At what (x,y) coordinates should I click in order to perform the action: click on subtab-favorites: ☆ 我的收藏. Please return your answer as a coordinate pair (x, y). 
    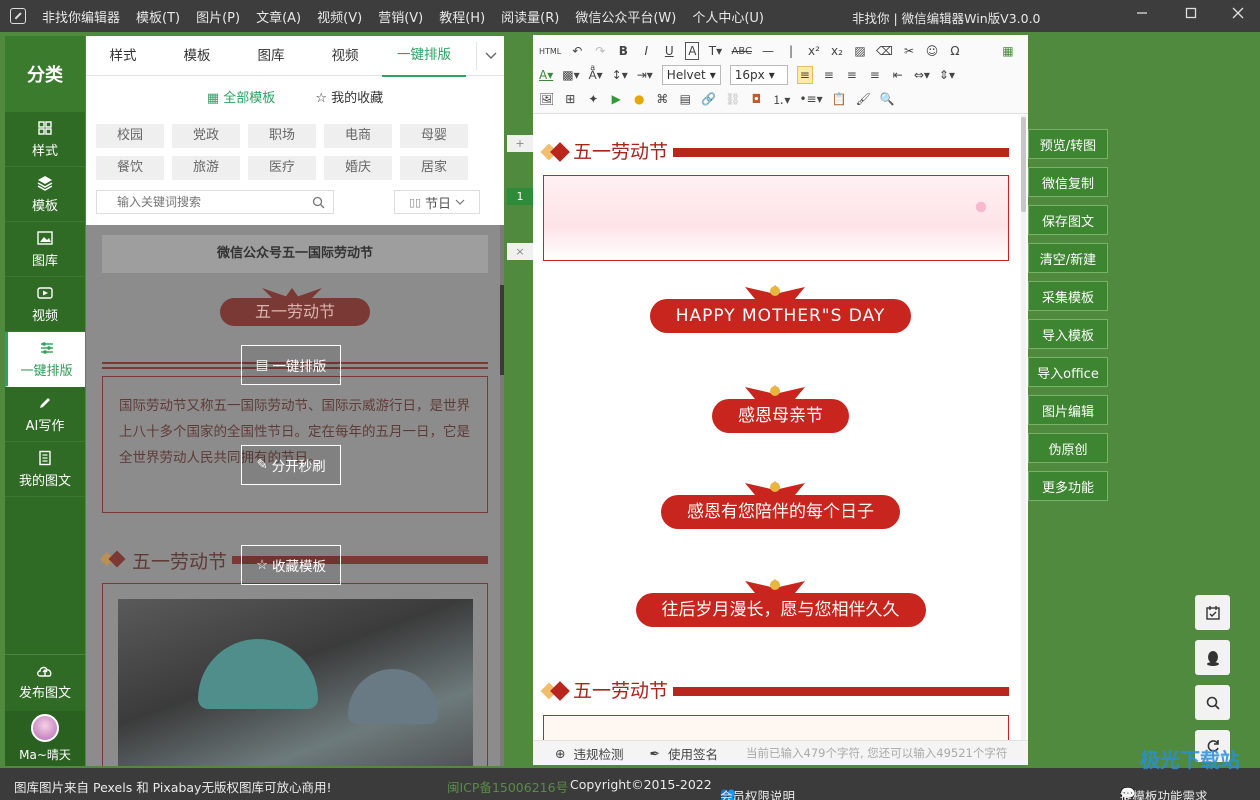
    Looking at the image, I should click on (349, 96).